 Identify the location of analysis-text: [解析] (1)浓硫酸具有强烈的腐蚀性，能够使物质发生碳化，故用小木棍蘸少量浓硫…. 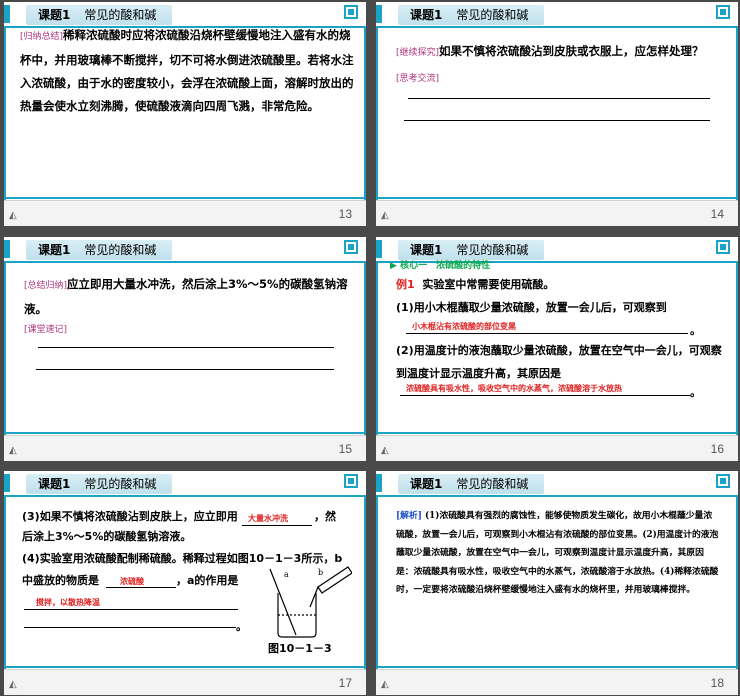
(558, 553).